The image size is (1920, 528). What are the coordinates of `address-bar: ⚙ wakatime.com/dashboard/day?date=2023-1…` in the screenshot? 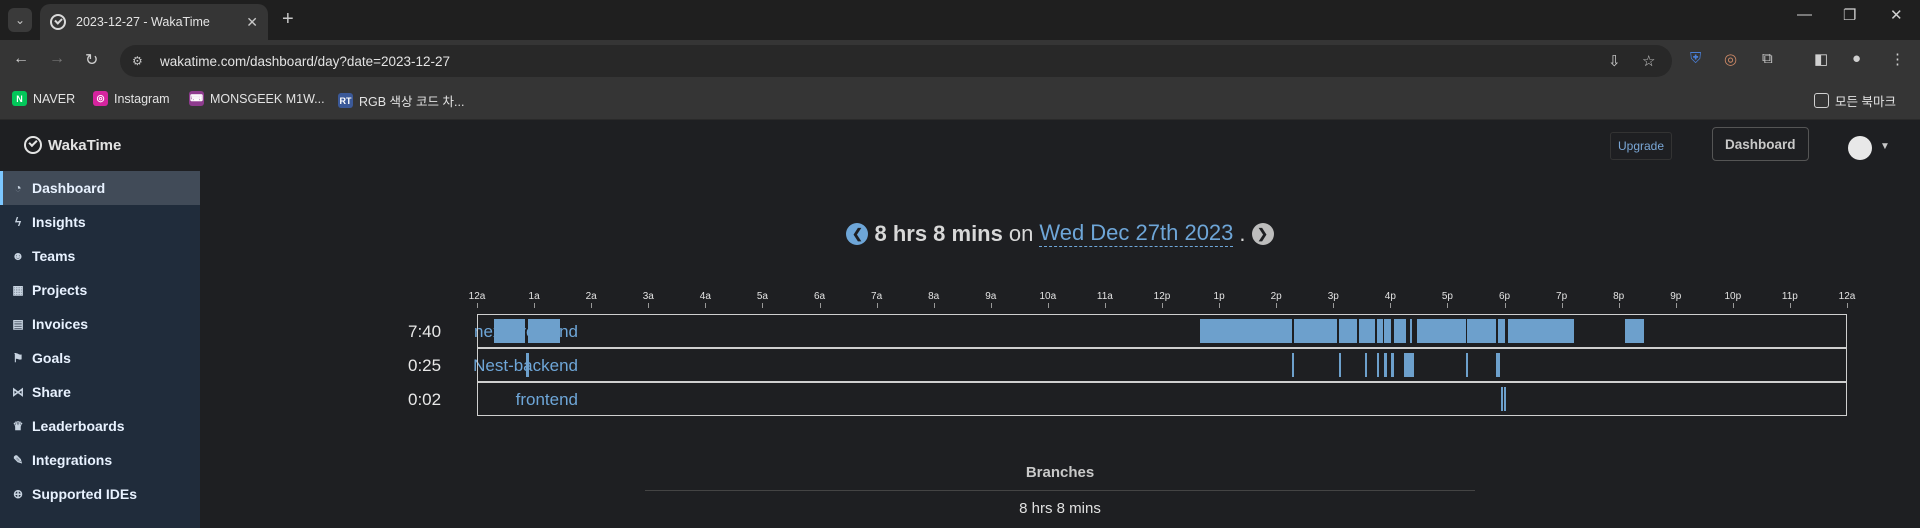 It's located at (896, 61).